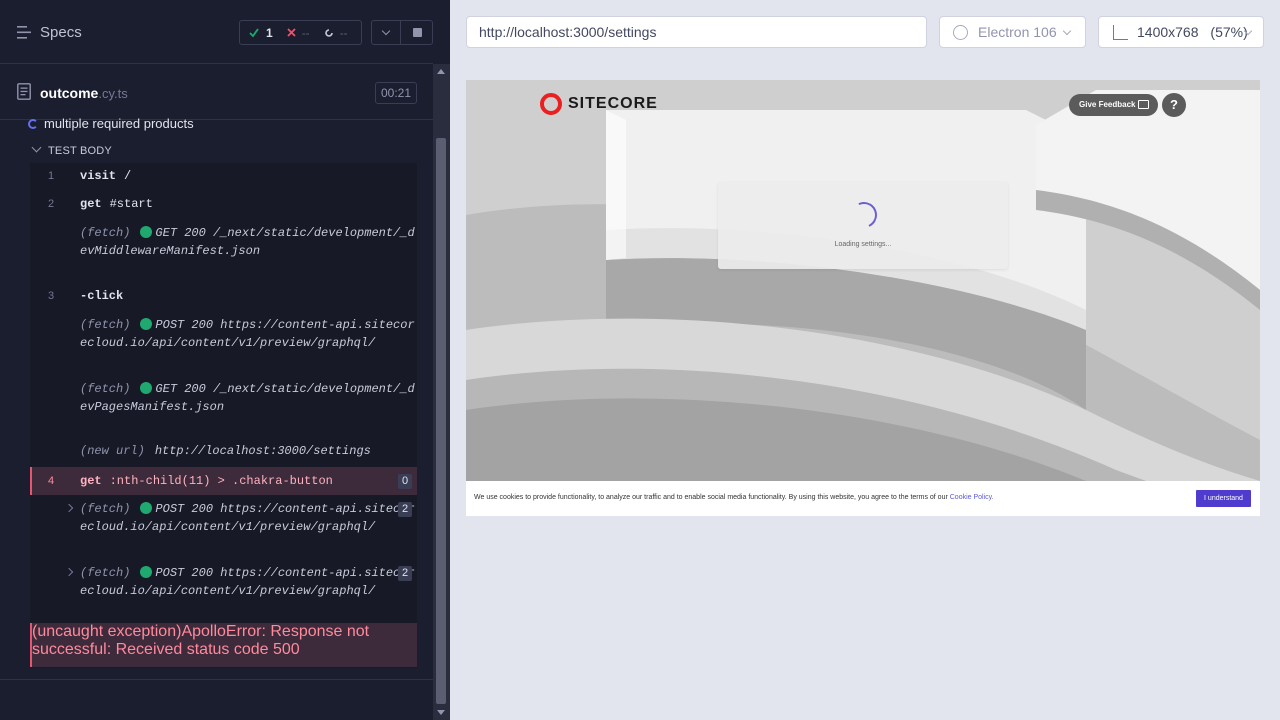 This screenshot has height=720, width=1280. I want to click on pending-count: --, so click(343, 32).